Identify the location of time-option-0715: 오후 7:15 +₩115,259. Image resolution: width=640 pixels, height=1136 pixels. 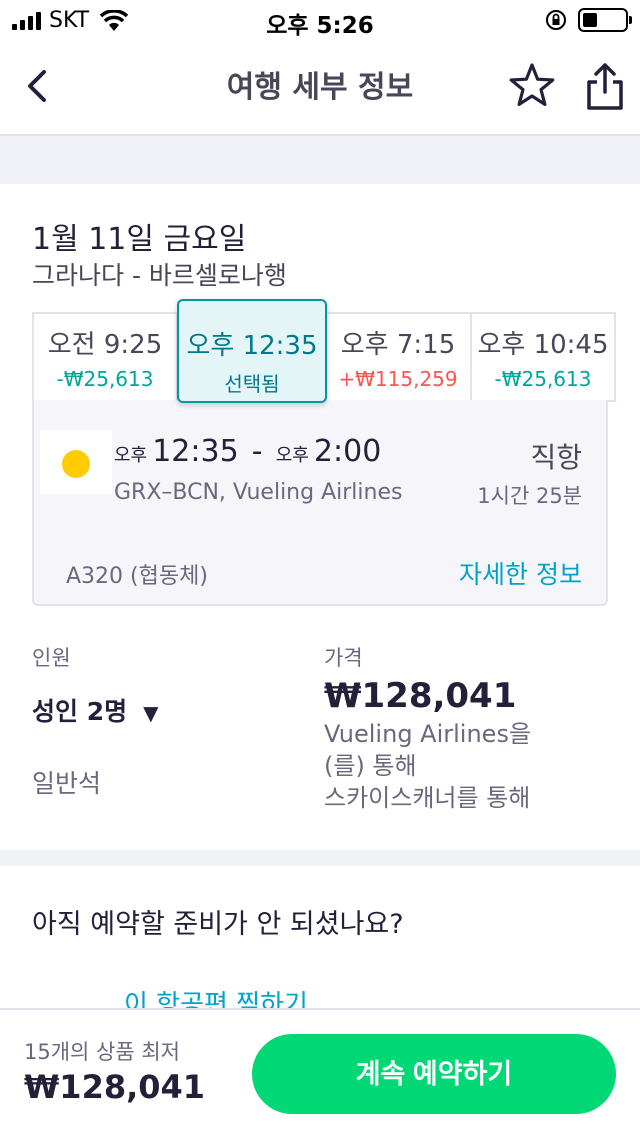
(399, 357).